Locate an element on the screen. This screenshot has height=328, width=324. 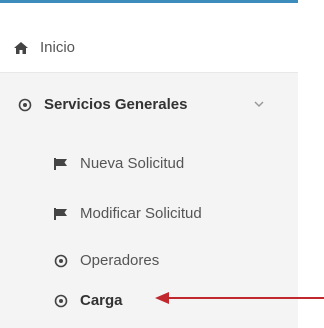
sidebar-item-label: Inicio is located at coordinates (58, 47).